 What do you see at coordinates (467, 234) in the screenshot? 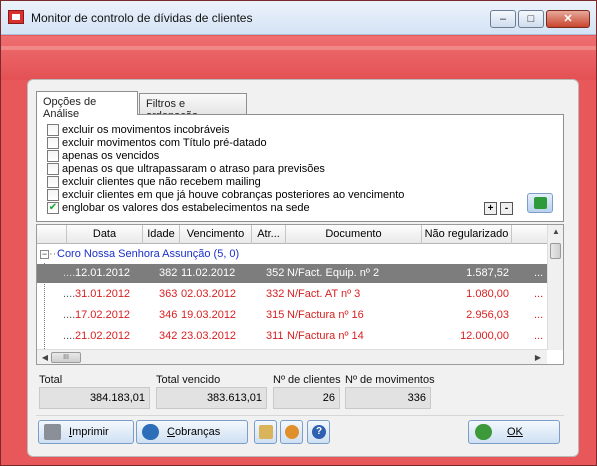
I see `column-header-nao-regularizado: Não regularizado` at bounding box center [467, 234].